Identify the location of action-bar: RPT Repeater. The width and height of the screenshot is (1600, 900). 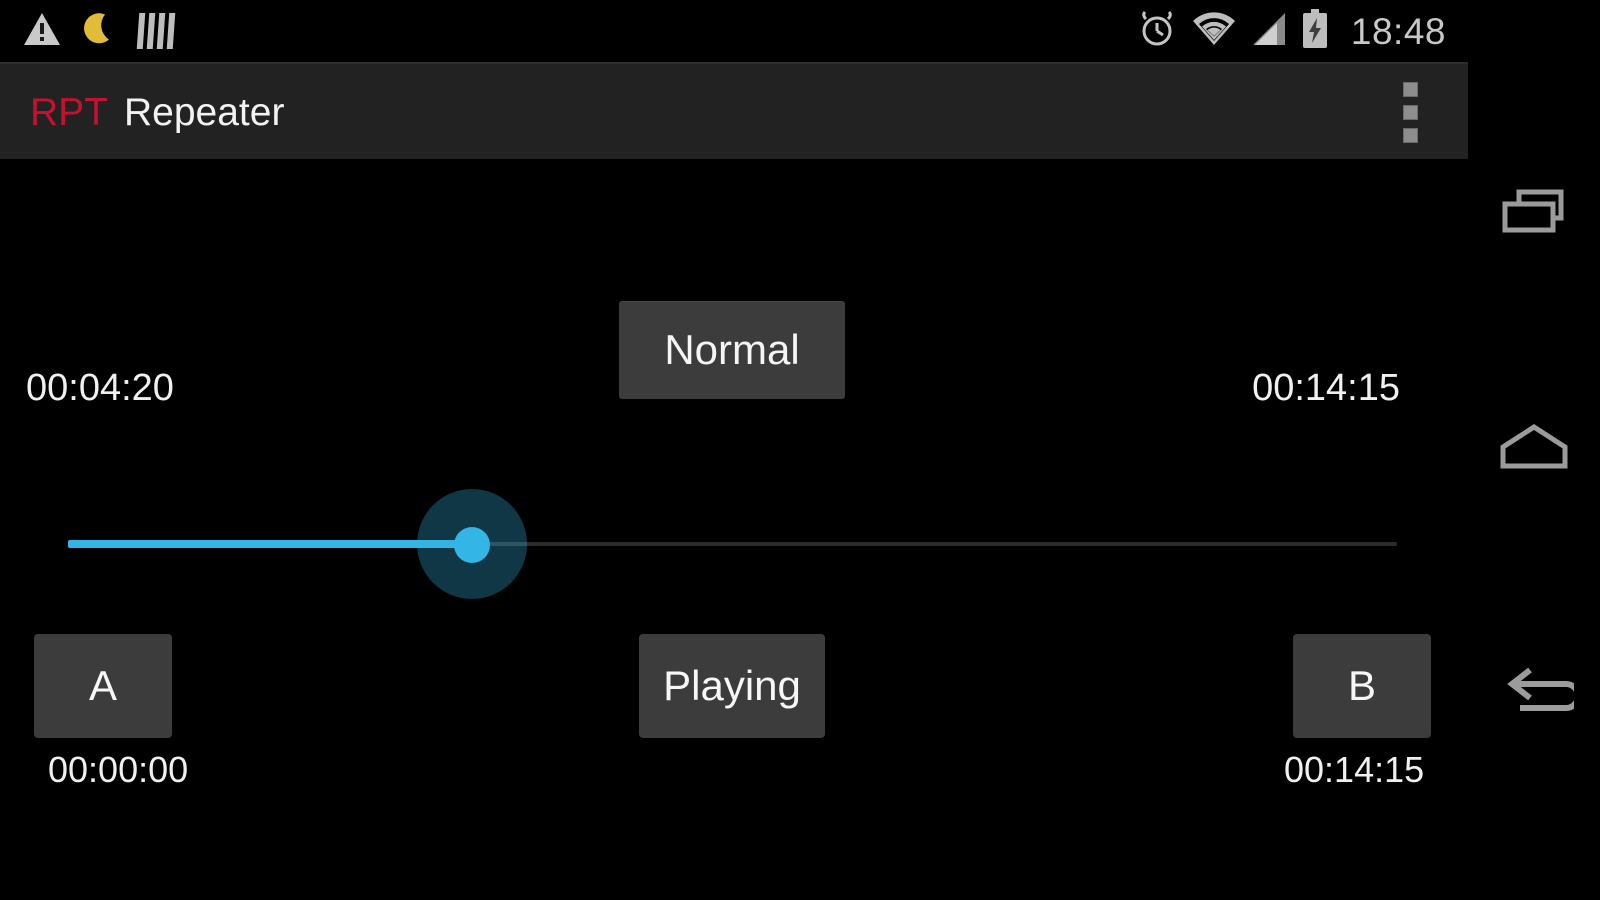
(734, 111).